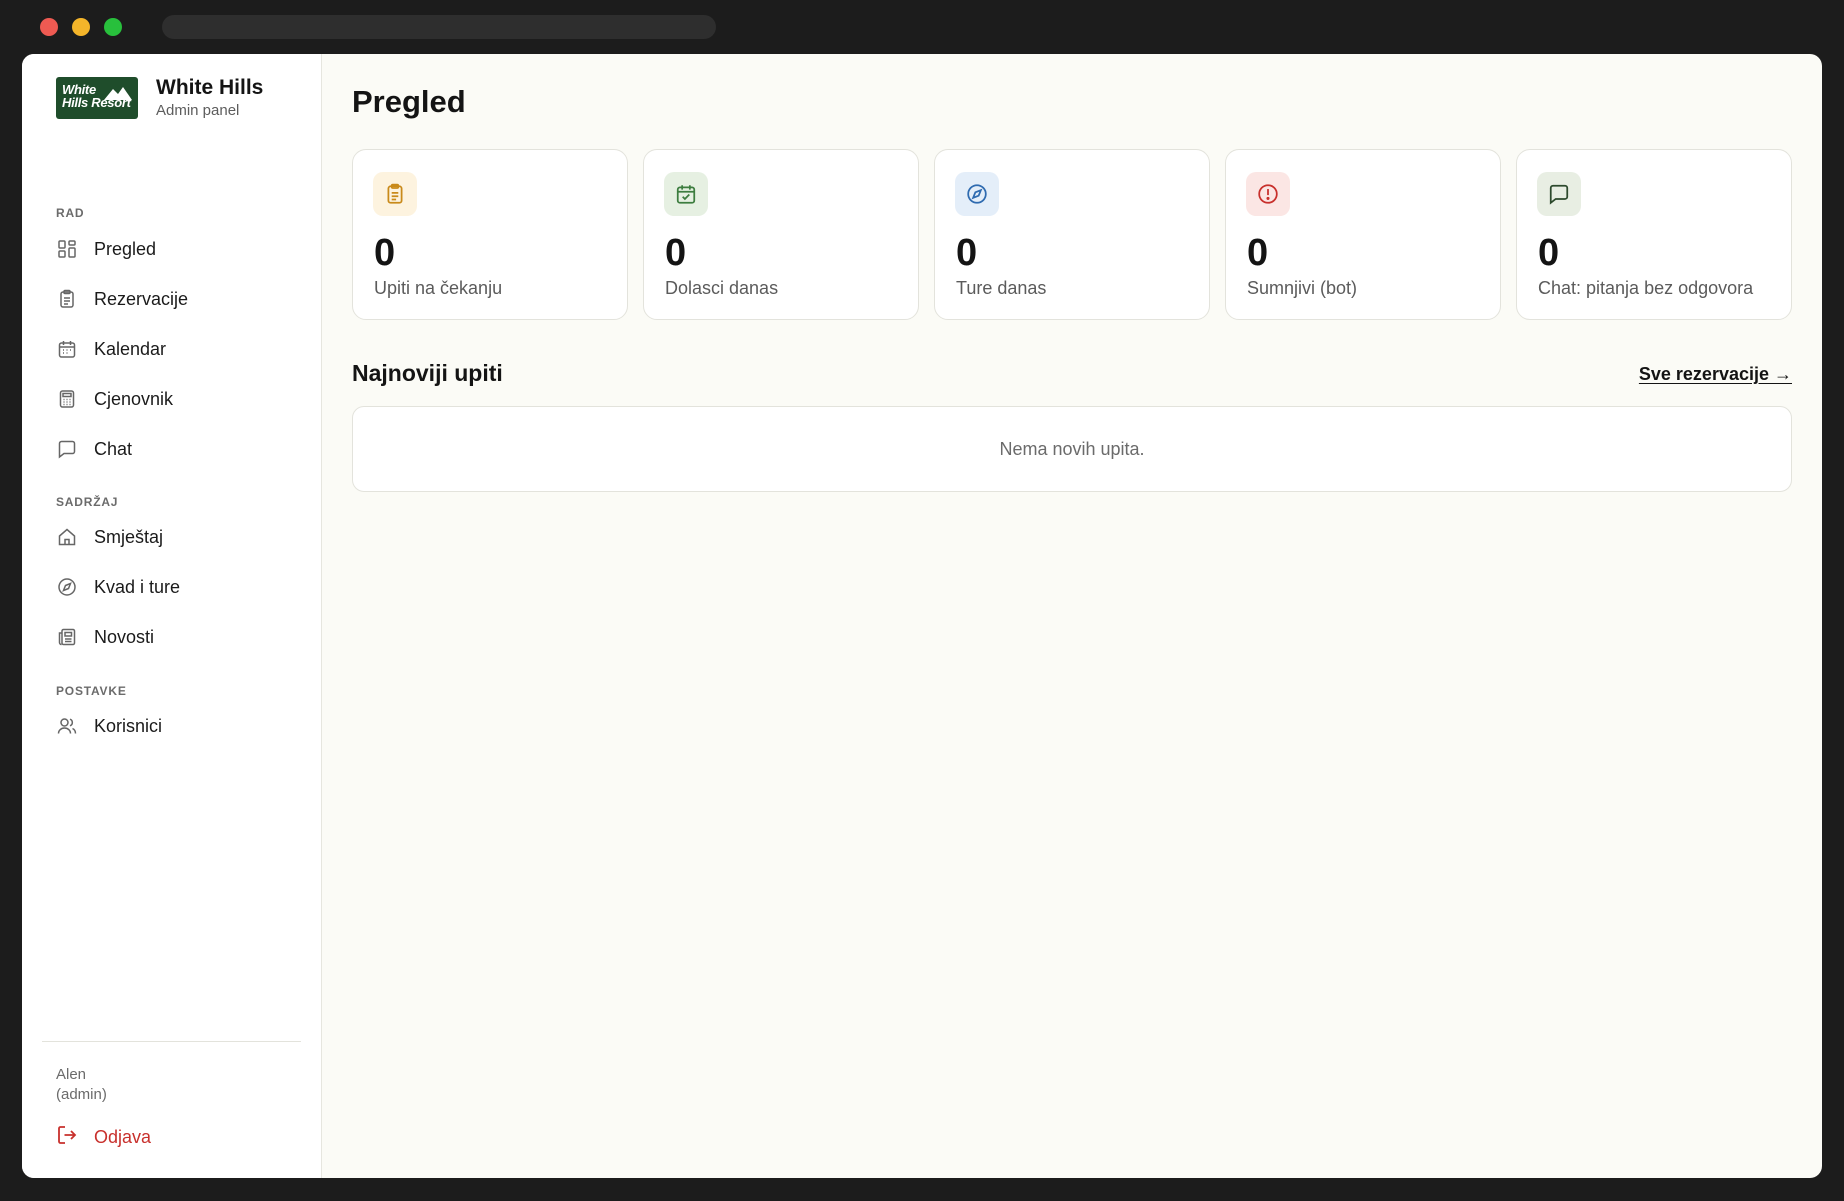 The height and width of the screenshot is (1201, 1844). Describe the element at coordinates (129, 536) in the screenshot. I see `sidebar-item-label: Smještaj` at that location.